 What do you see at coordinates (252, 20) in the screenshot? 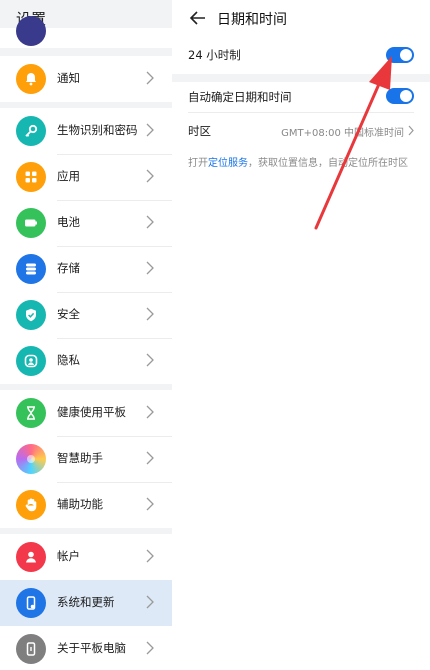
I see `page-title: 日期和时间` at bounding box center [252, 20].